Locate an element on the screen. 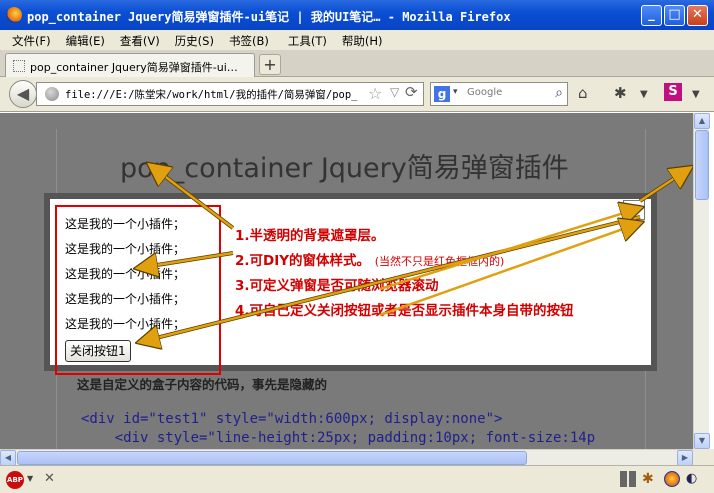  connection-icon: ◐ is located at coordinates (692, 478).